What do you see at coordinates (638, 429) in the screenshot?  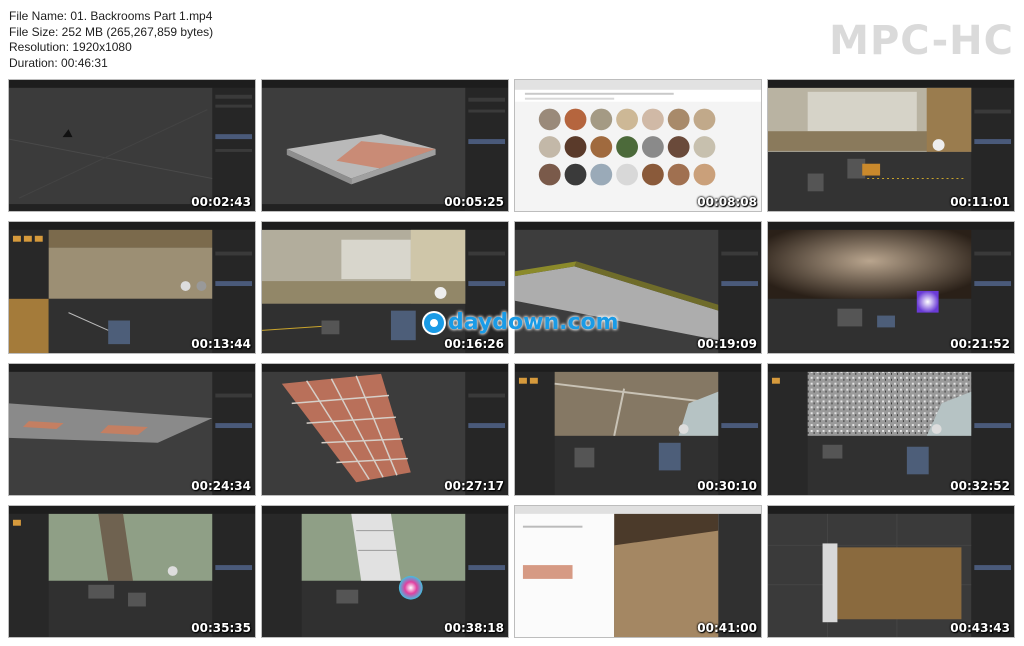 I see `thumbnail: 00:30:10` at bounding box center [638, 429].